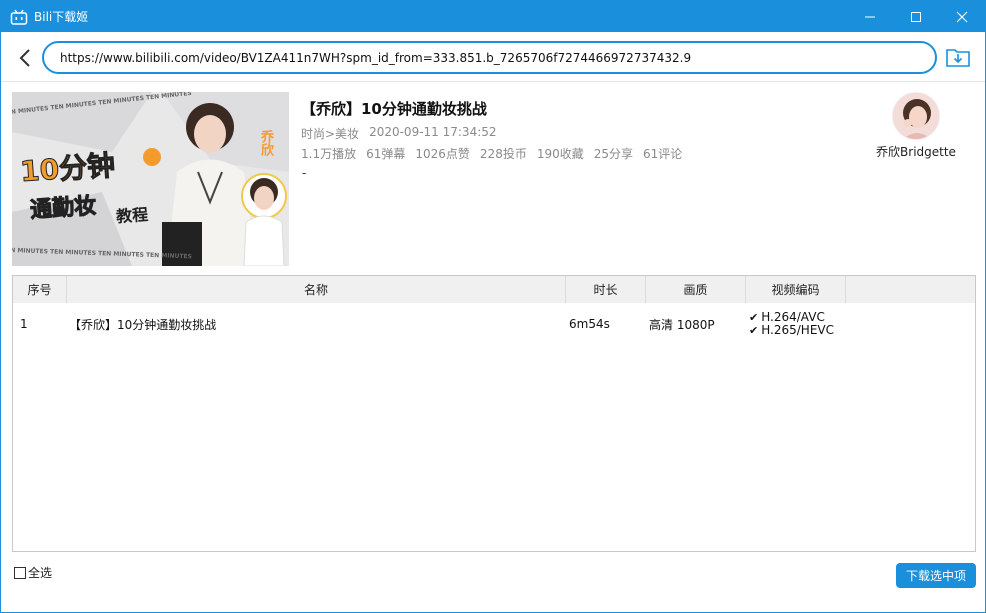 The height and width of the screenshot is (613, 986). Describe the element at coordinates (330, 134) in the screenshot. I see `video-category: 时尚>美妆` at that location.